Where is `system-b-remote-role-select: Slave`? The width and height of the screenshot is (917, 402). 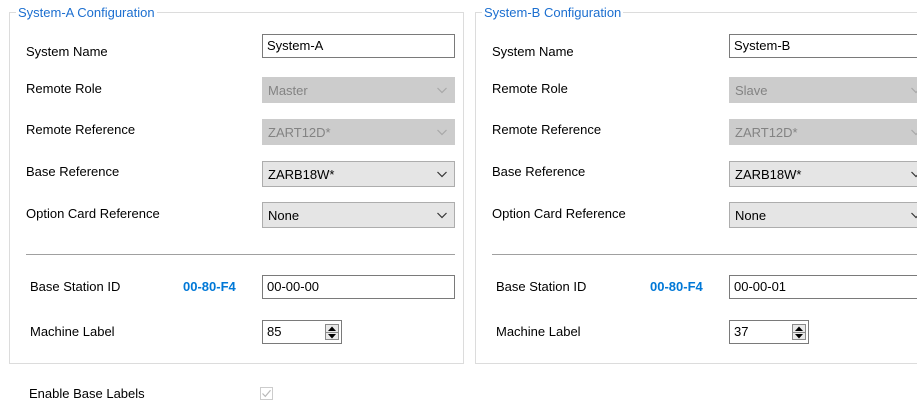
system-b-remote-role-select: Slave is located at coordinates (823, 90).